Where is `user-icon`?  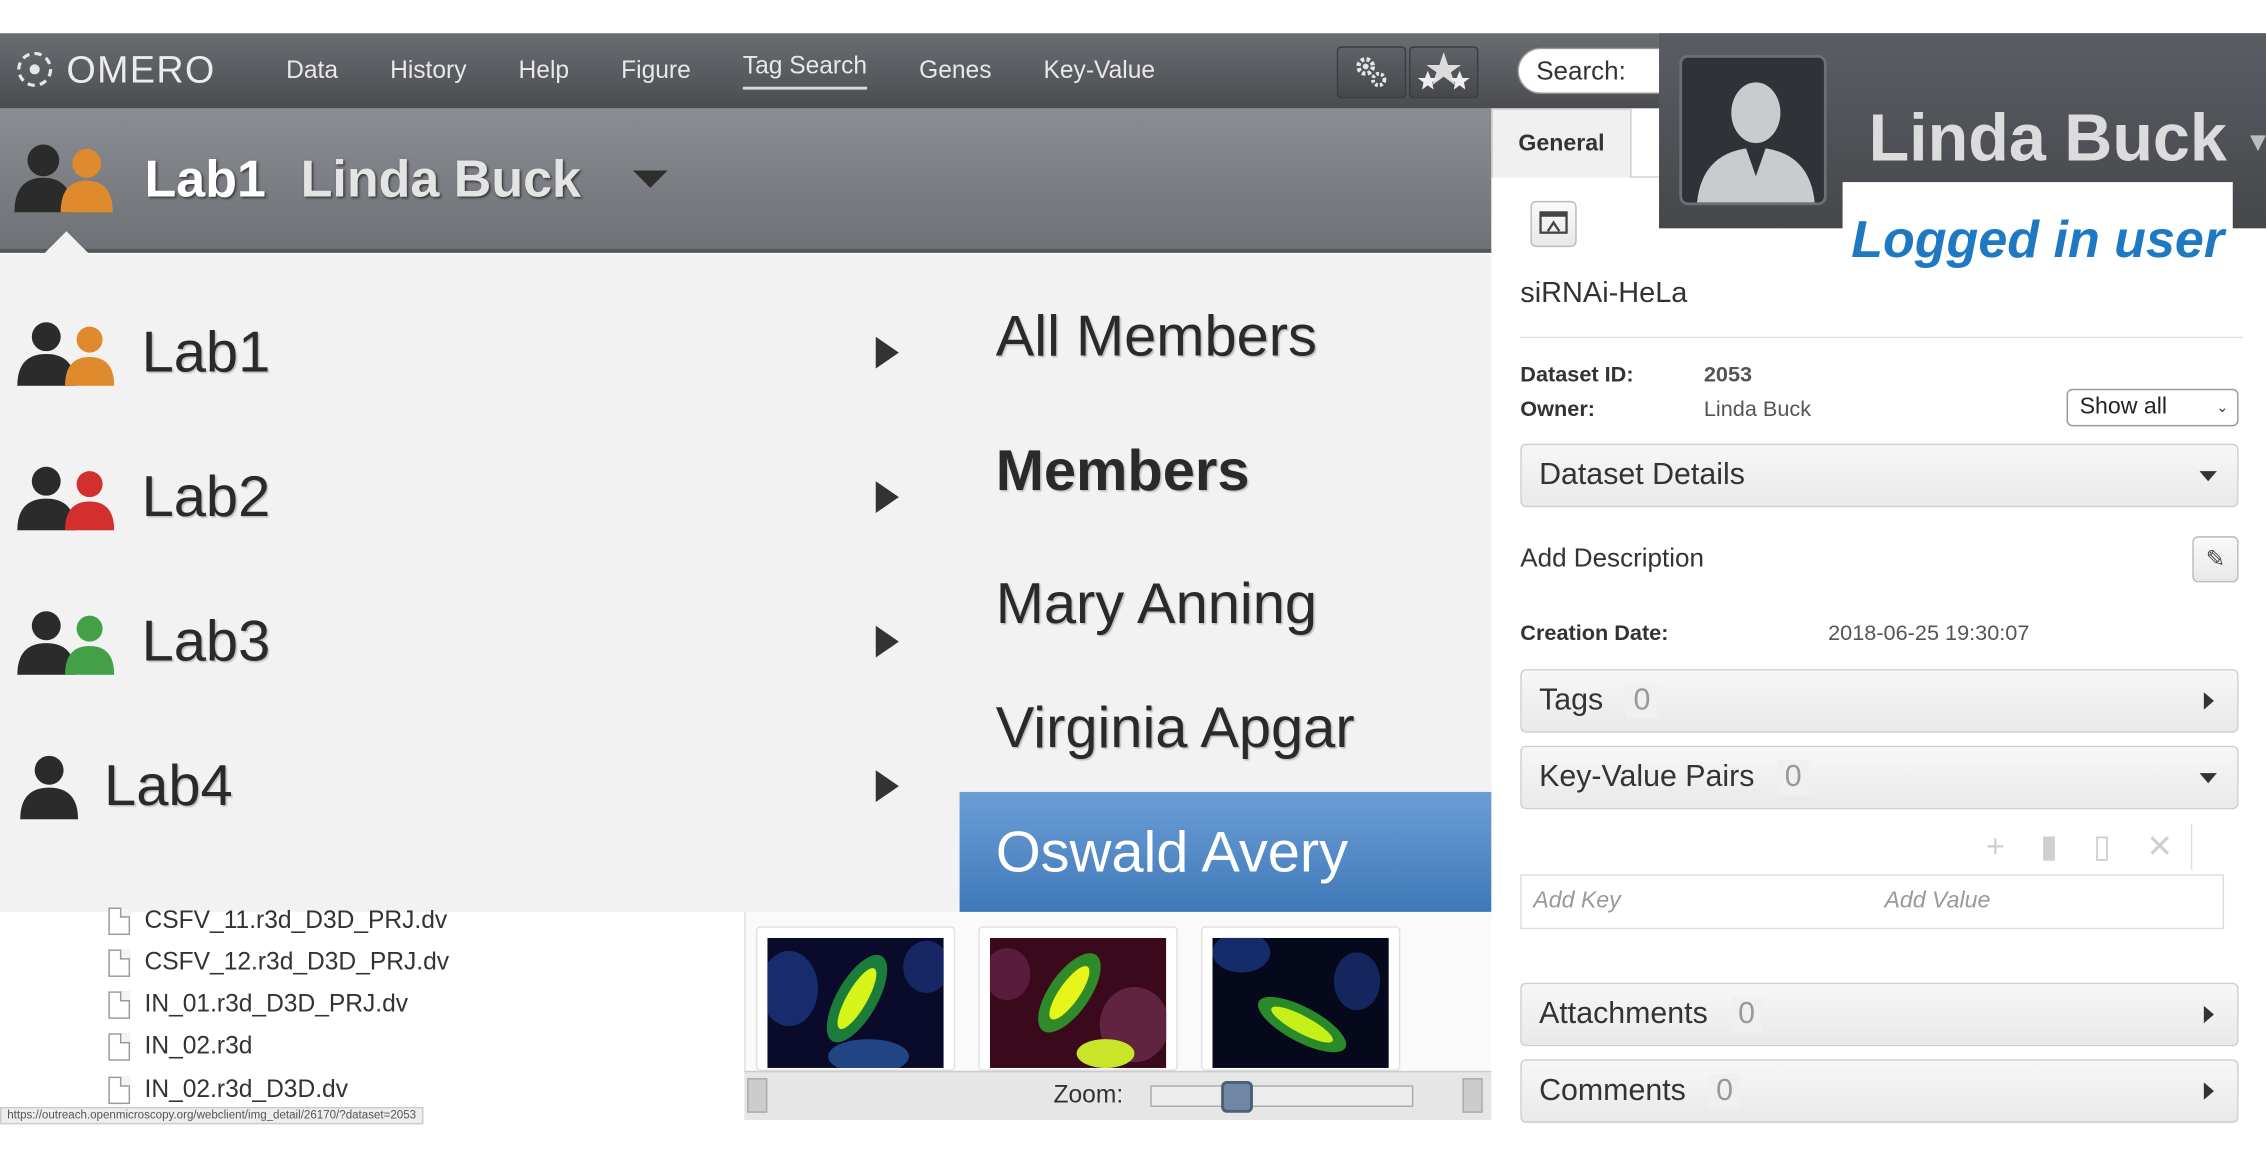
user-icon is located at coordinates (49, 787).